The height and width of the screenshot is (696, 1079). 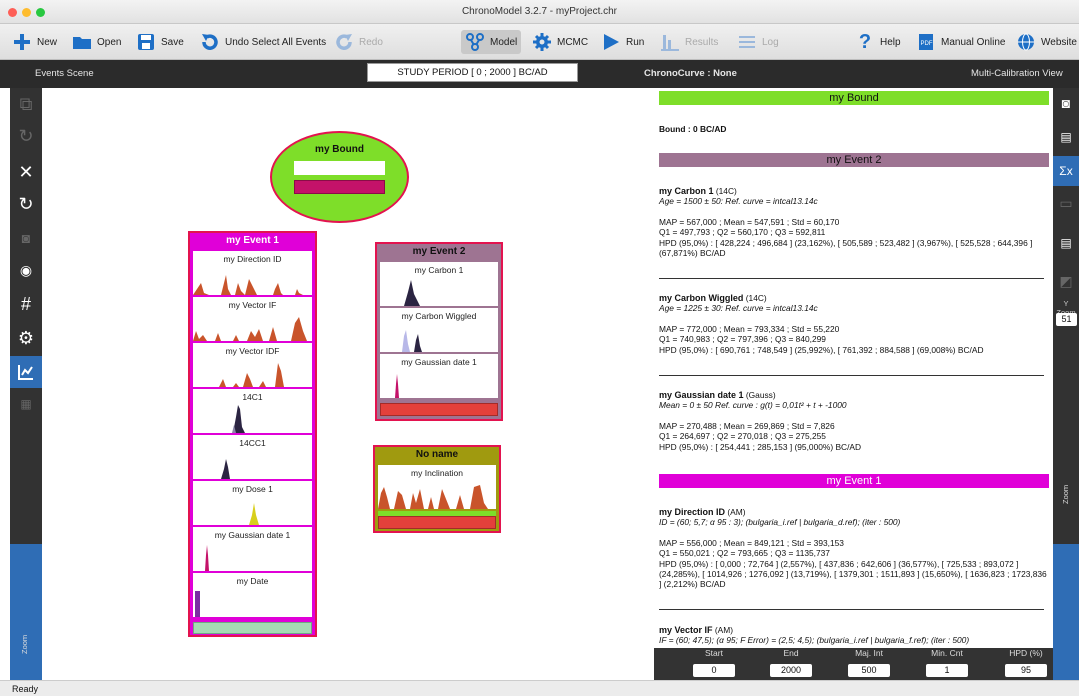 What do you see at coordinates (252, 596) in the screenshot?
I see `date-card: my Date` at bounding box center [252, 596].